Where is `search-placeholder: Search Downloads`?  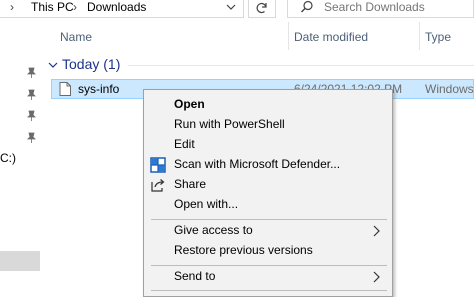 search-placeholder: Search Downloads is located at coordinates (374, 7).